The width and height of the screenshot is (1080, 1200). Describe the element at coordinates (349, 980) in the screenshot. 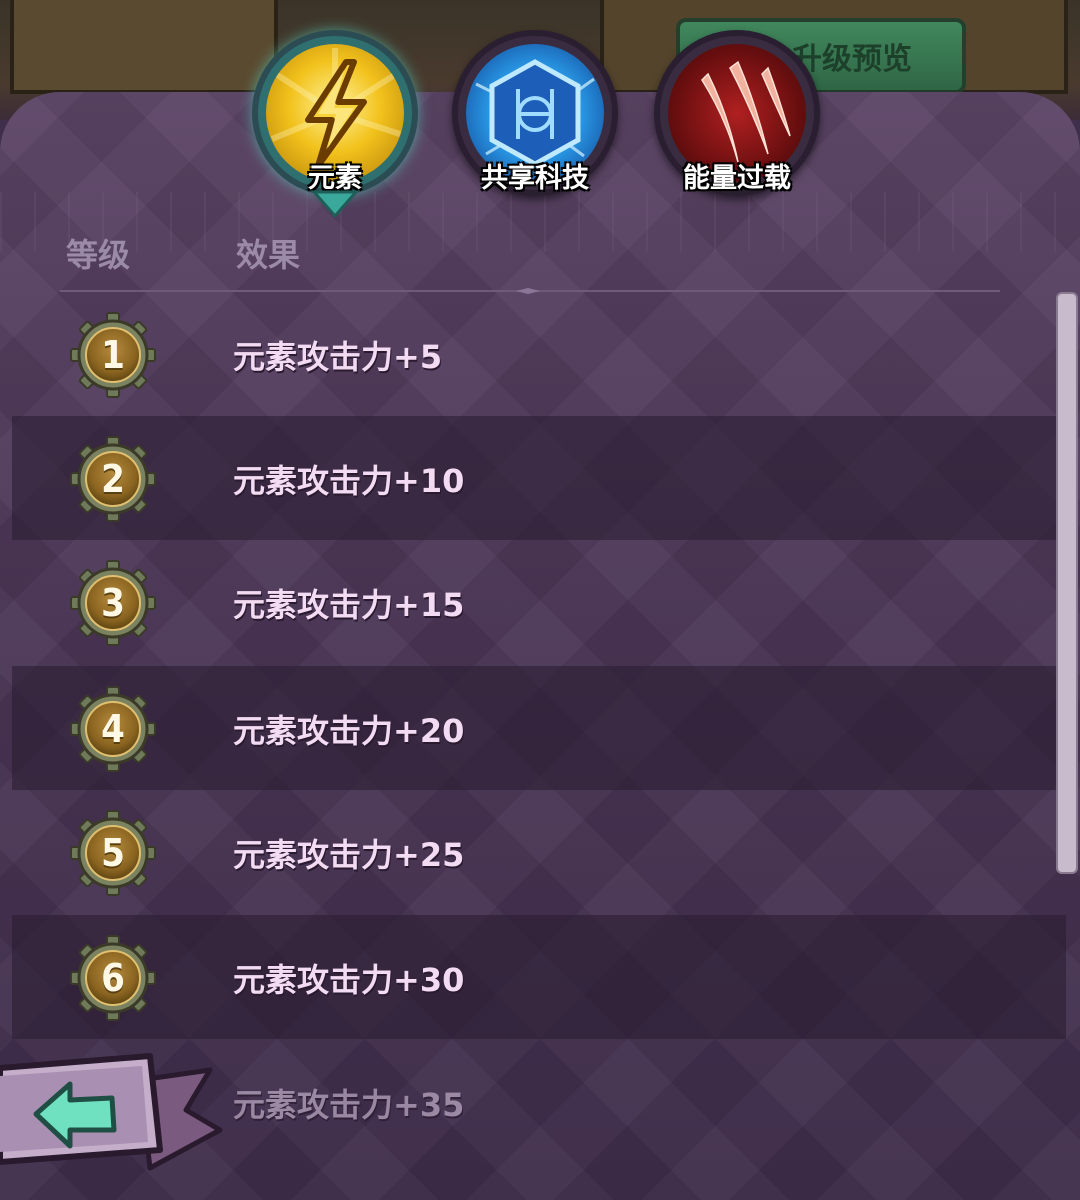

I see `effect-text: 元素攻击力+30` at that location.